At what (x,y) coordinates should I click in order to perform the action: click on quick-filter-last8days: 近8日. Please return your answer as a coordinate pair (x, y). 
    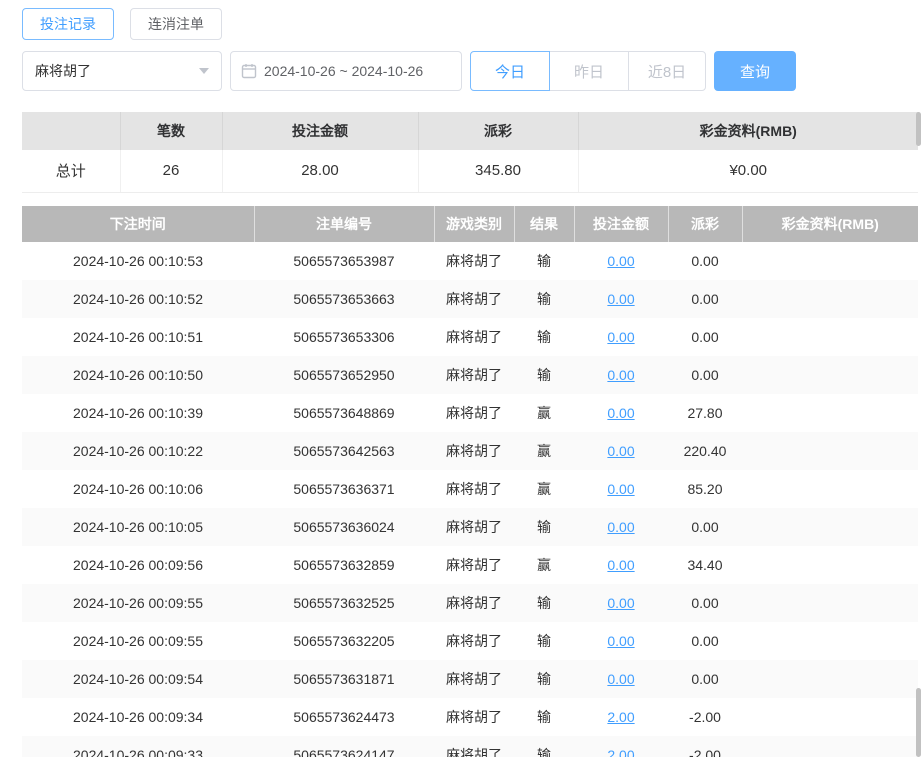
    Looking at the image, I should click on (667, 71).